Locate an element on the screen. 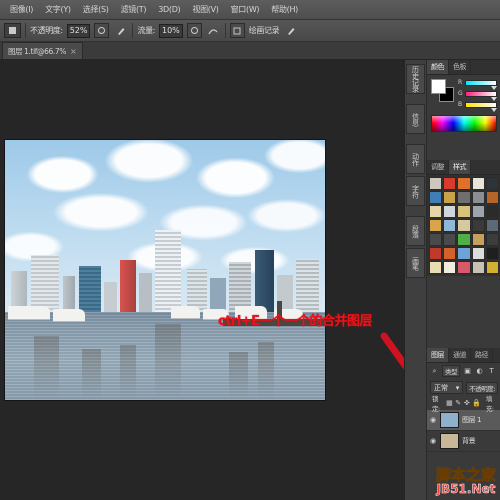 Image resolution: width=500 pixels, height=500 pixels. layers-panel-tabs: 图层 通道 路径 is located at coordinates (463, 355).